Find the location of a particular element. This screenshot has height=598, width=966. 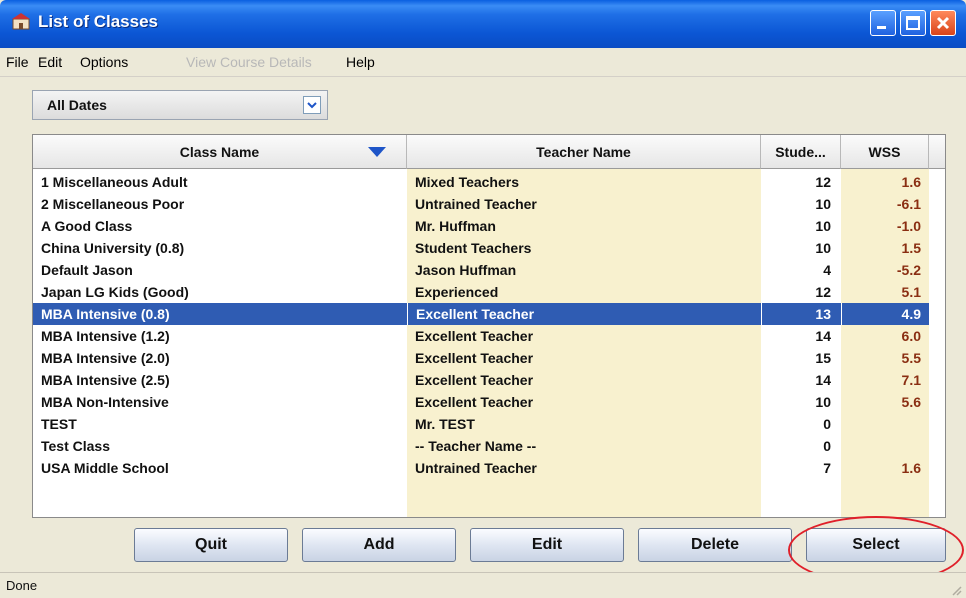

cell-class-name: MBA Intensive (2.0) is located at coordinates (220, 358).